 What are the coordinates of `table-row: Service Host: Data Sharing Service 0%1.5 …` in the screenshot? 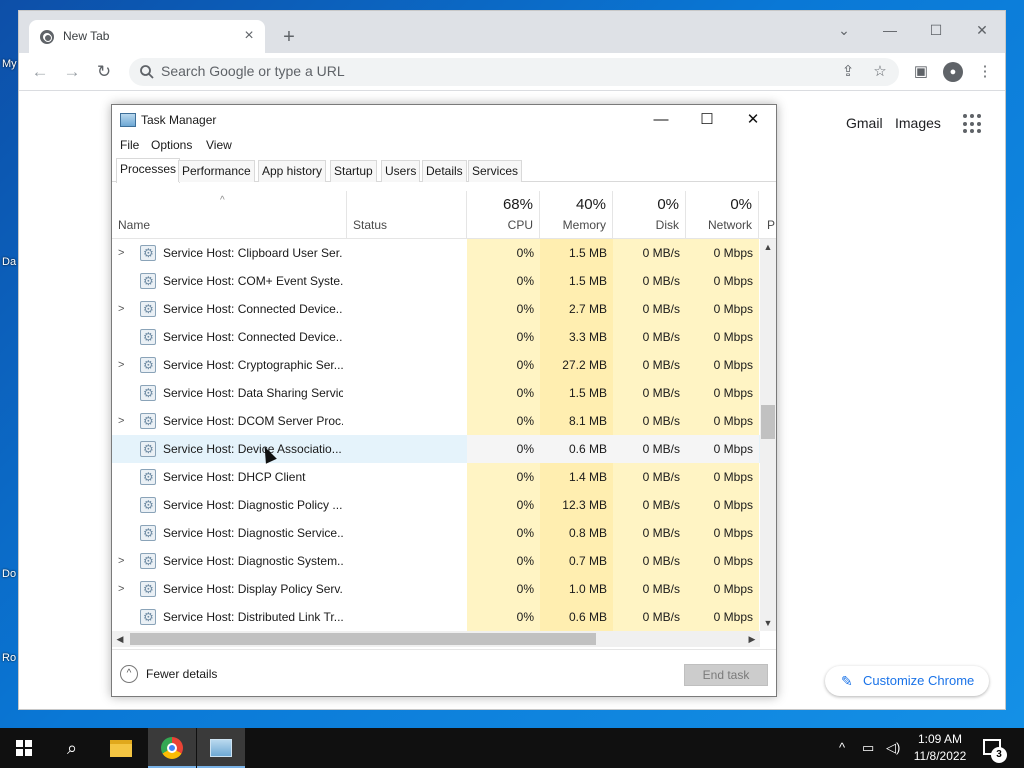 It's located at (436, 393).